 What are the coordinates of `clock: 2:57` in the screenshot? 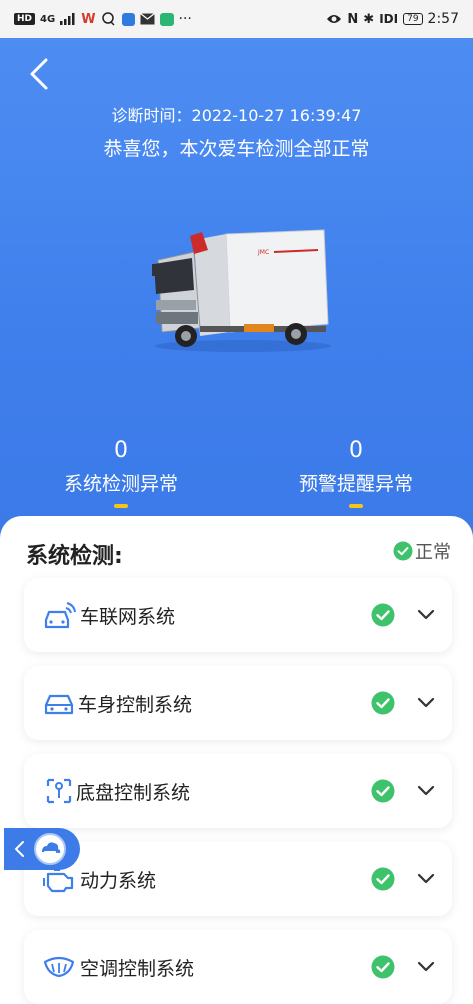 It's located at (443, 19).